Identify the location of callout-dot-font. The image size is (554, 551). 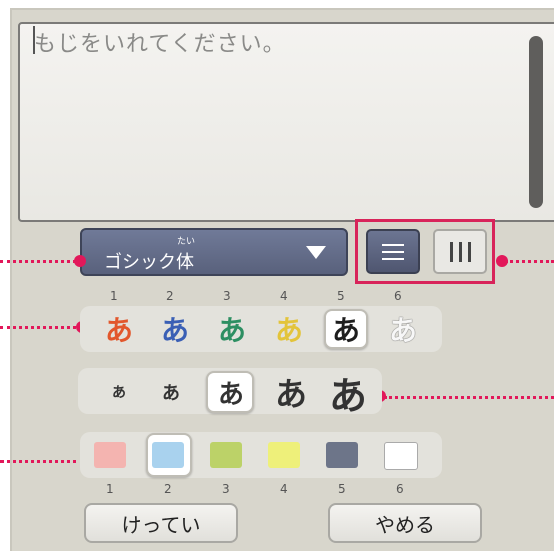
(80, 261).